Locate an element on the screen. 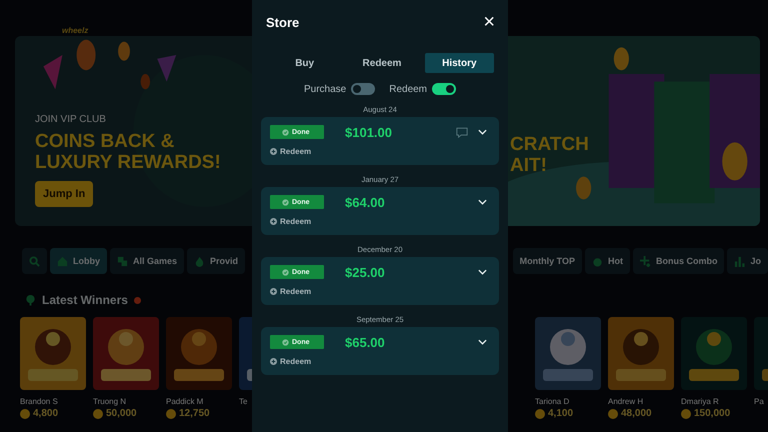 The image size is (768, 432). nav-tab: Jo is located at coordinates (747, 261).